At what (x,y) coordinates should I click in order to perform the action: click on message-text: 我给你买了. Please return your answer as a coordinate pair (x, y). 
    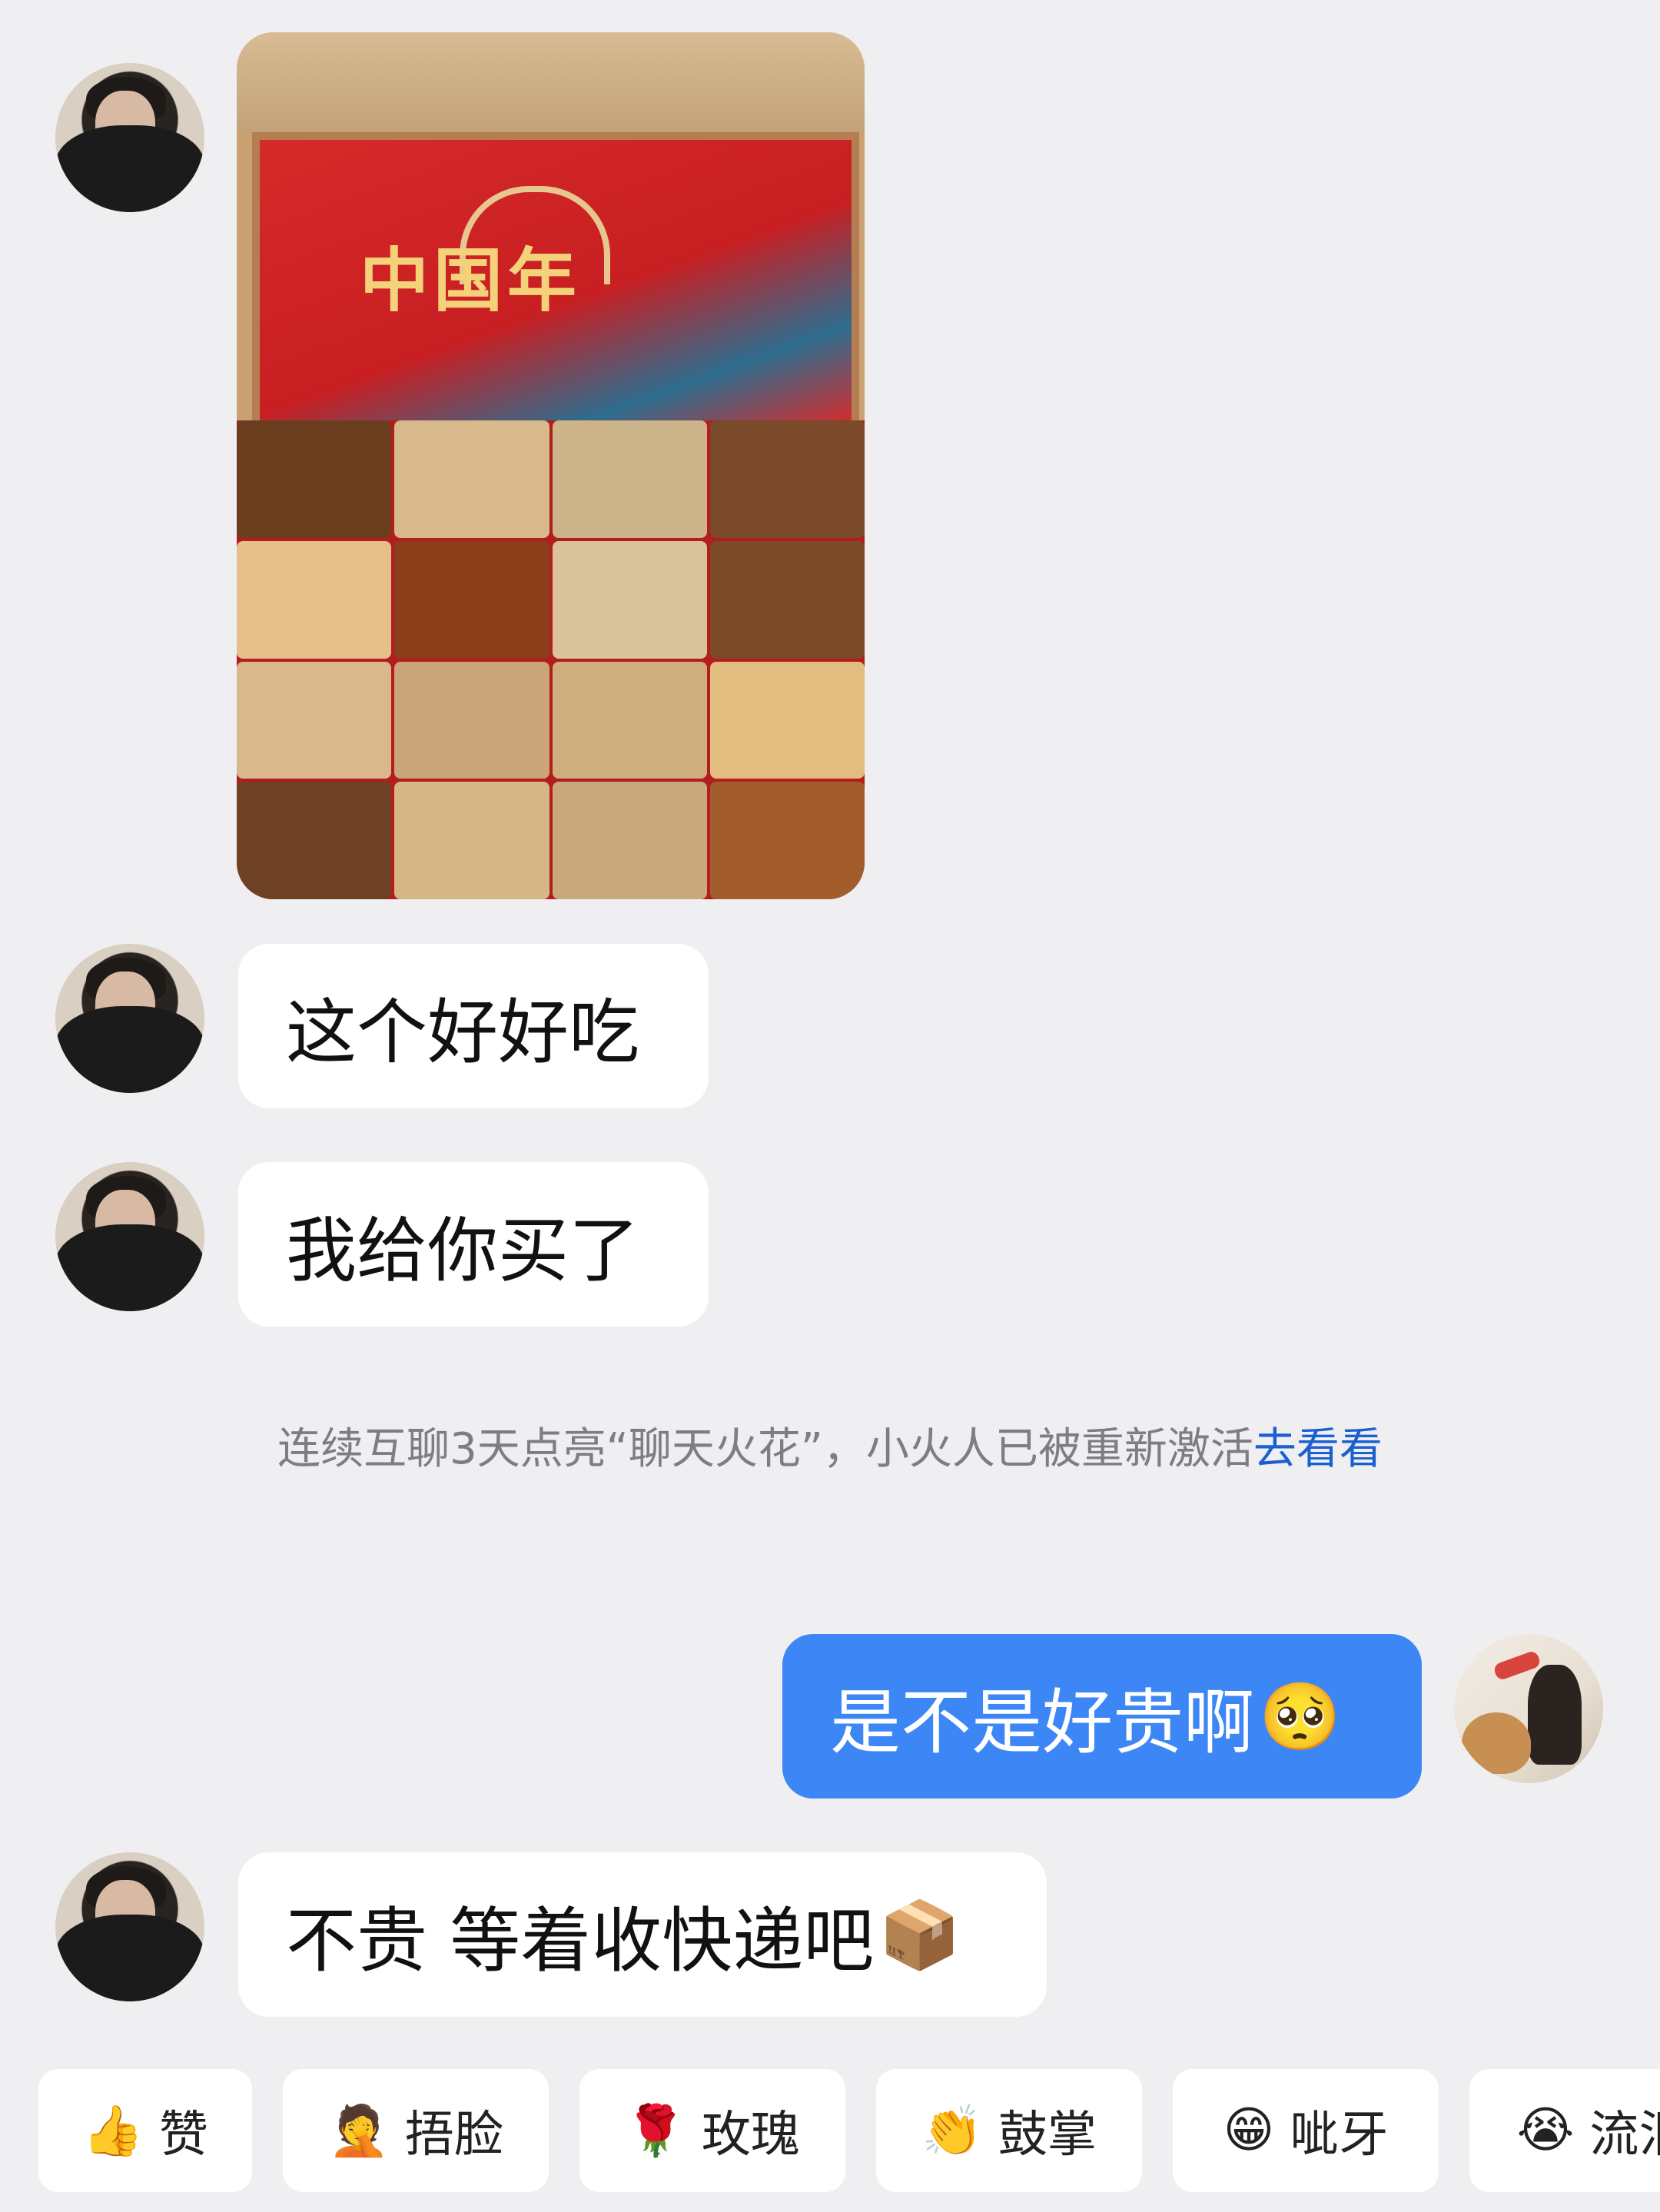
    Looking at the image, I should click on (463, 1250).